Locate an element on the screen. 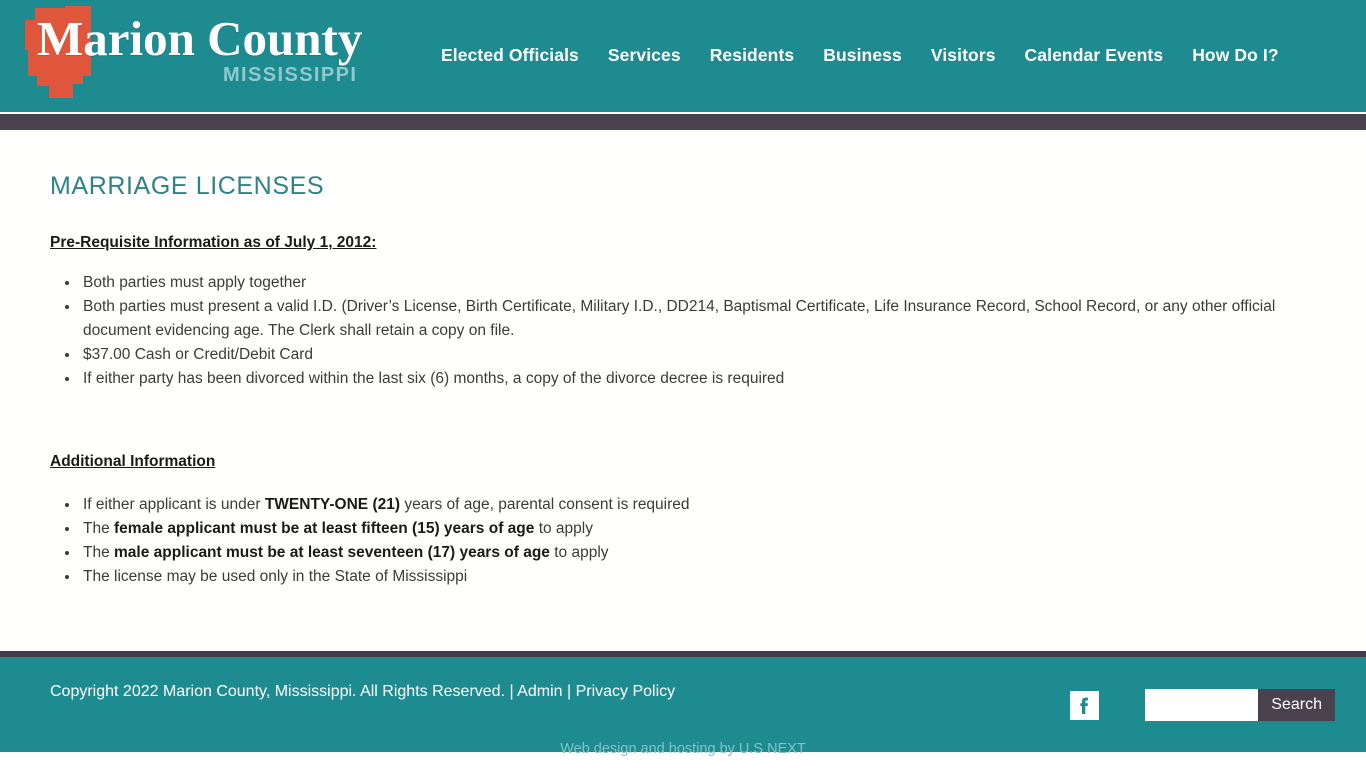 This screenshot has width=1366, height=768. logo-subtitle: MISSISSIPPI is located at coordinates (290, 75).